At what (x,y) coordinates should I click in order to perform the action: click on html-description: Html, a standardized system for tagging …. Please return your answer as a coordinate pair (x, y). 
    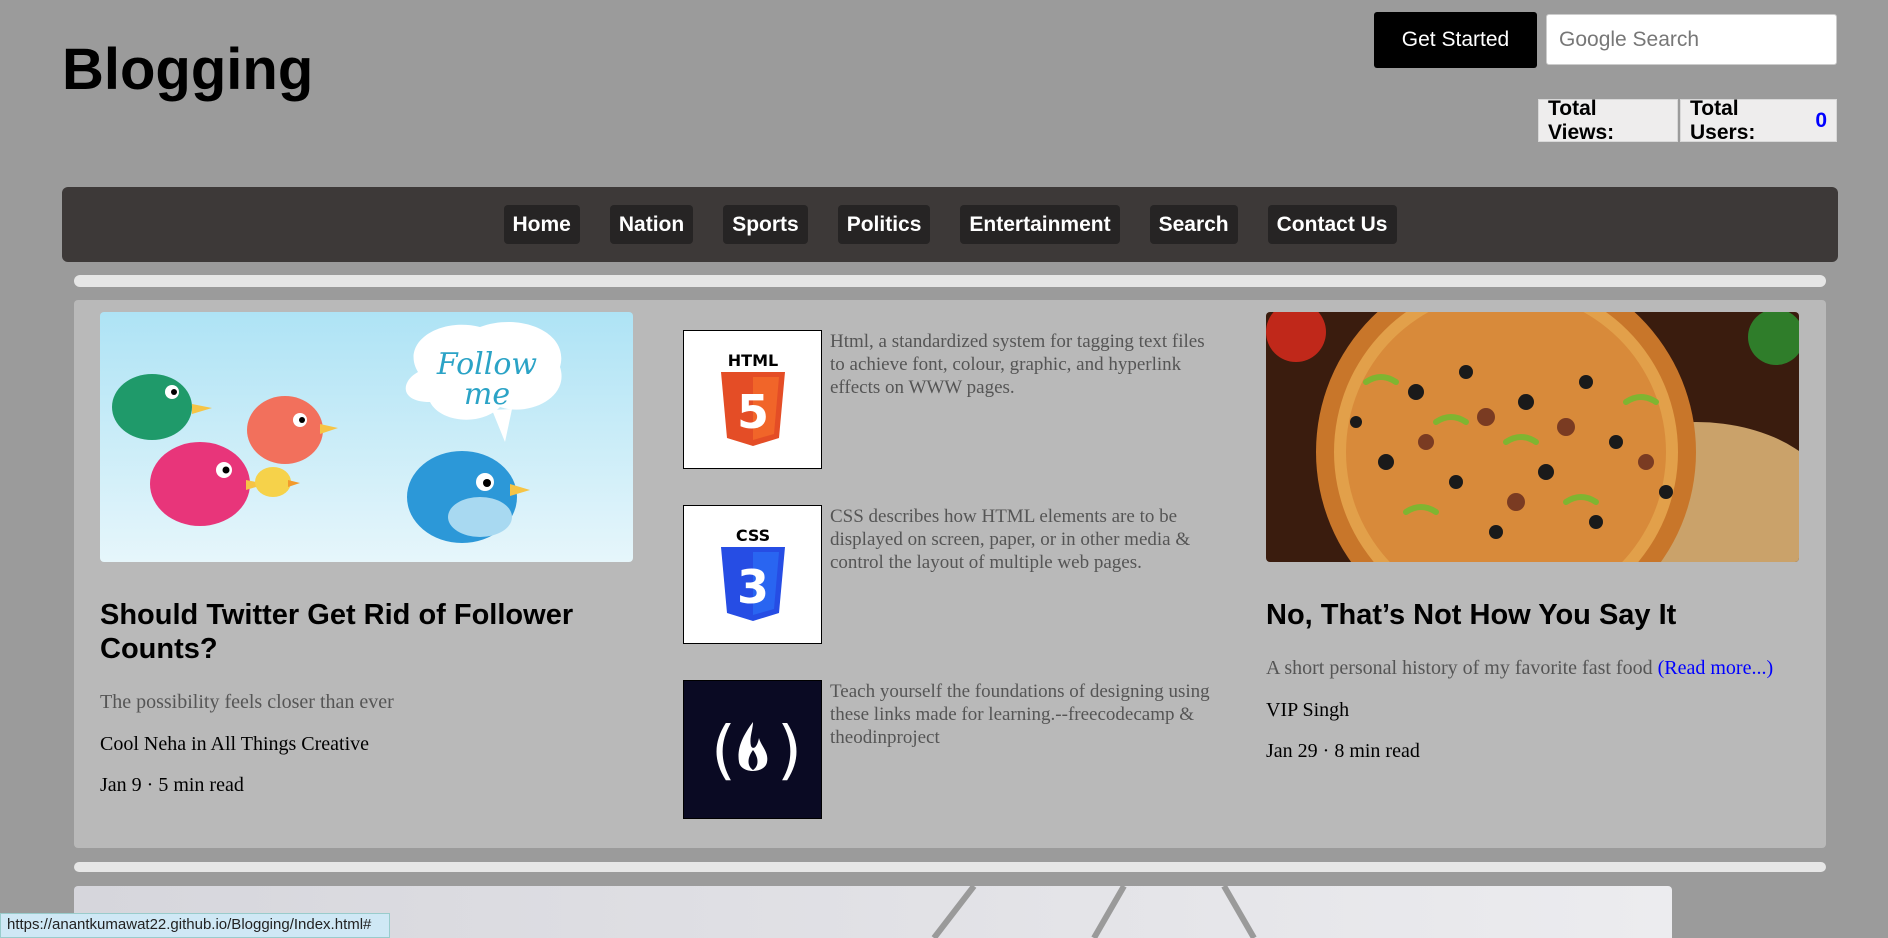
    Looking at the image, I should click on (1017, 364).